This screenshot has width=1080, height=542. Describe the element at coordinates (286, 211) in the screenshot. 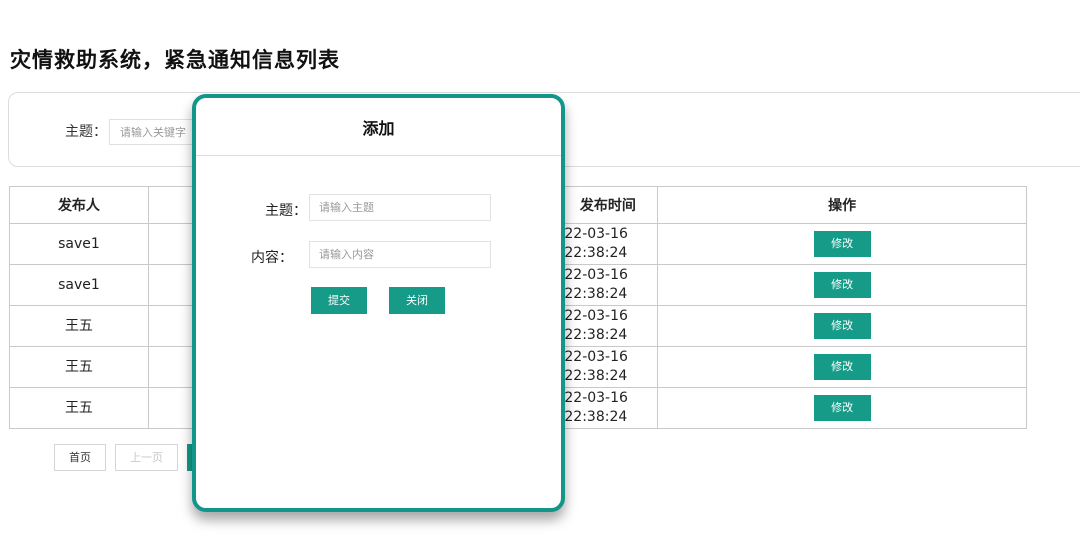

I see `subject-label: 主题：` at that location.